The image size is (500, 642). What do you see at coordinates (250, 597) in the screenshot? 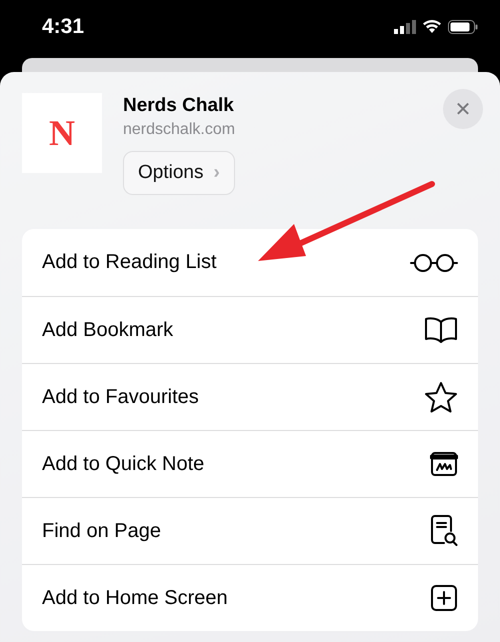
I see `action-item: Add to Home Screen` at bounding box center [250, 597].